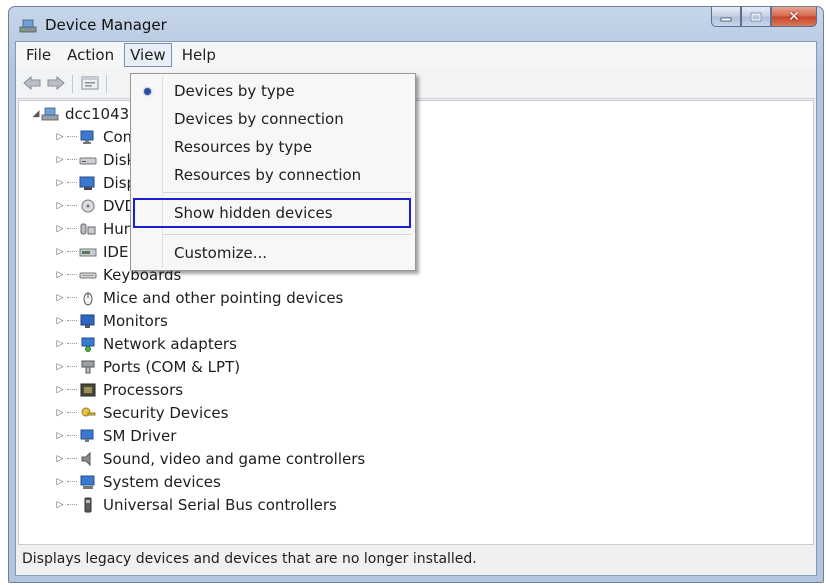  I want to click on tree-item-label: SM Driver, so click(140, 436).